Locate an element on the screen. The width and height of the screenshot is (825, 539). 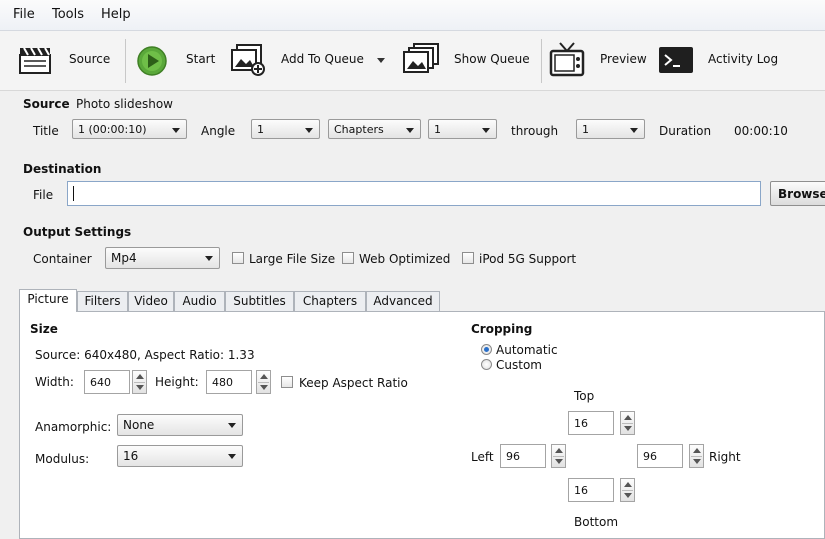
source-name: Photo slideshow is located at coordinates (124, 104).